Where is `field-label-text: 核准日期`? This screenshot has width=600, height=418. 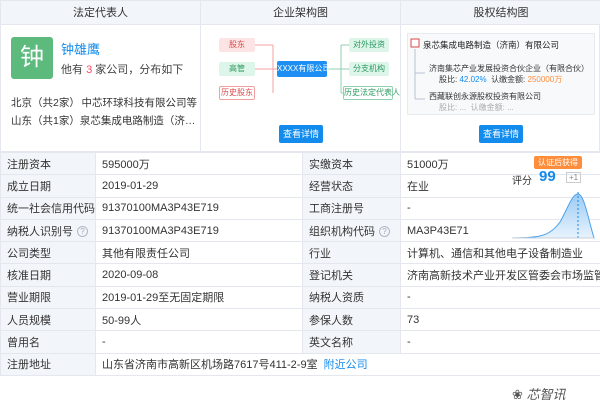
field-label-text: 核准日期 is located at coordinates (29, 276).